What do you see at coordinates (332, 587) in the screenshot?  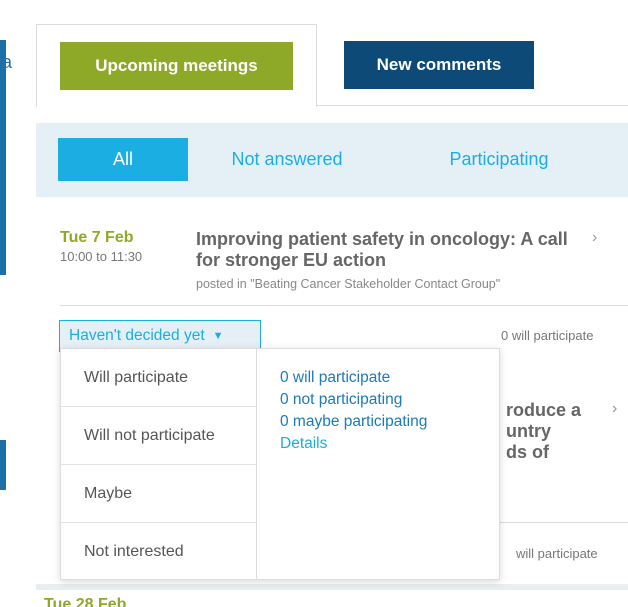 I see `list-separator` at bounding box center [332, 587].